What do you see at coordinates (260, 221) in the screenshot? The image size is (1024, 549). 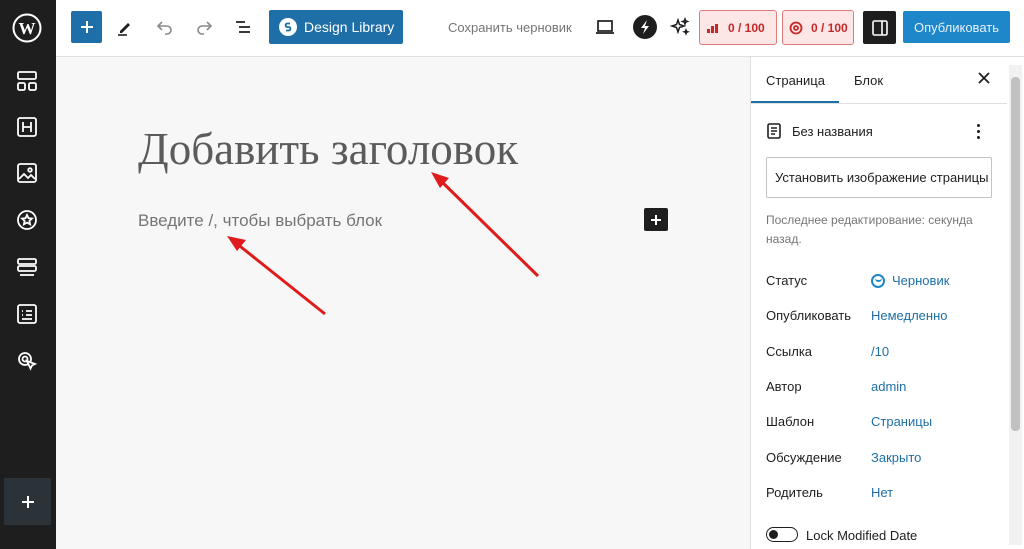 I see `block-appender-placeholder: Введите /, чтобы выбрать блок` at bounding box center [260, 221].